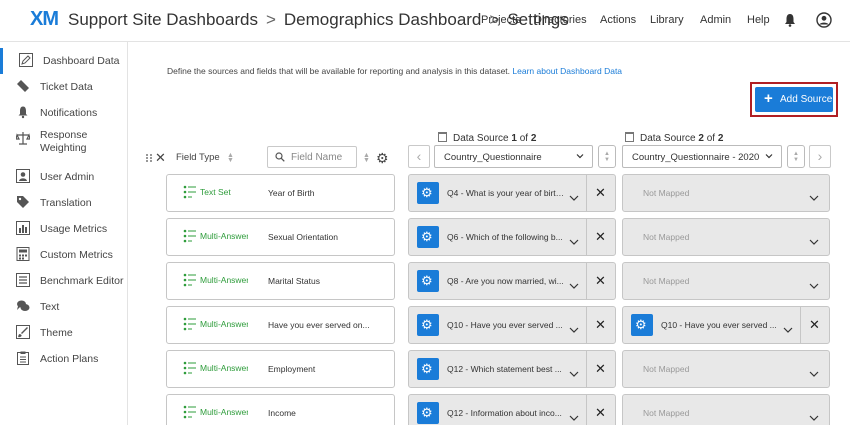 Image resolution: width=850 pixels, height=425 pixels. Describe the element at coordinates (513, 156) in the screenshot. I see `data-source-1-select: Country_Questionnaire` at that location.